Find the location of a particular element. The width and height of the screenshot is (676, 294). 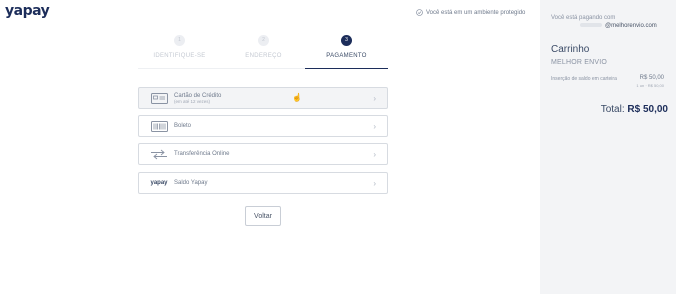

user-email: @melhorenvio.com is located at coordinates (618, 26).